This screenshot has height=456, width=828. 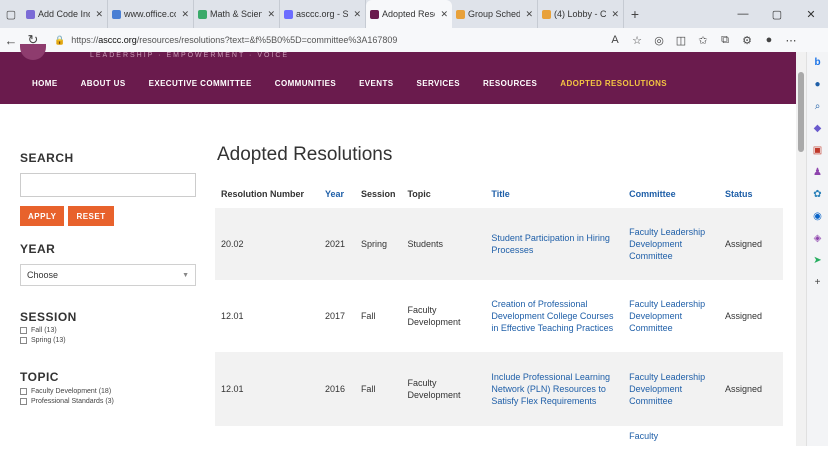 What do you see at coordinates (751, 194) in the screenshot?
I see `col-status: Status` at bounding box center [751, 194].